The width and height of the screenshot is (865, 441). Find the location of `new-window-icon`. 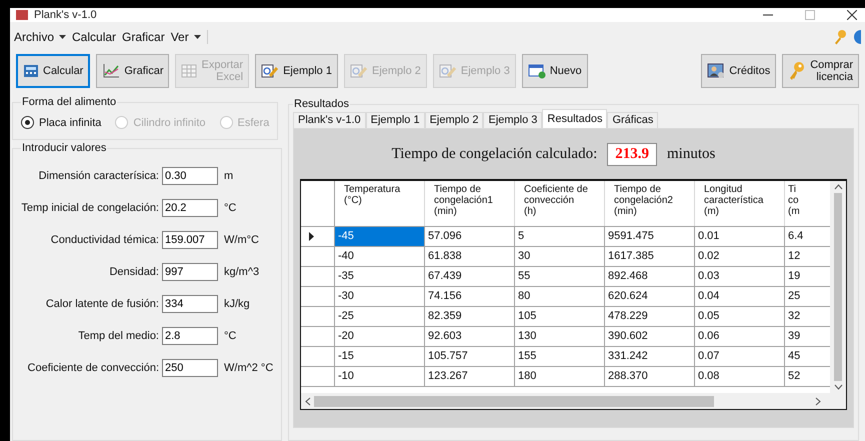

new-window-icon is located at coordinates (537, 71).